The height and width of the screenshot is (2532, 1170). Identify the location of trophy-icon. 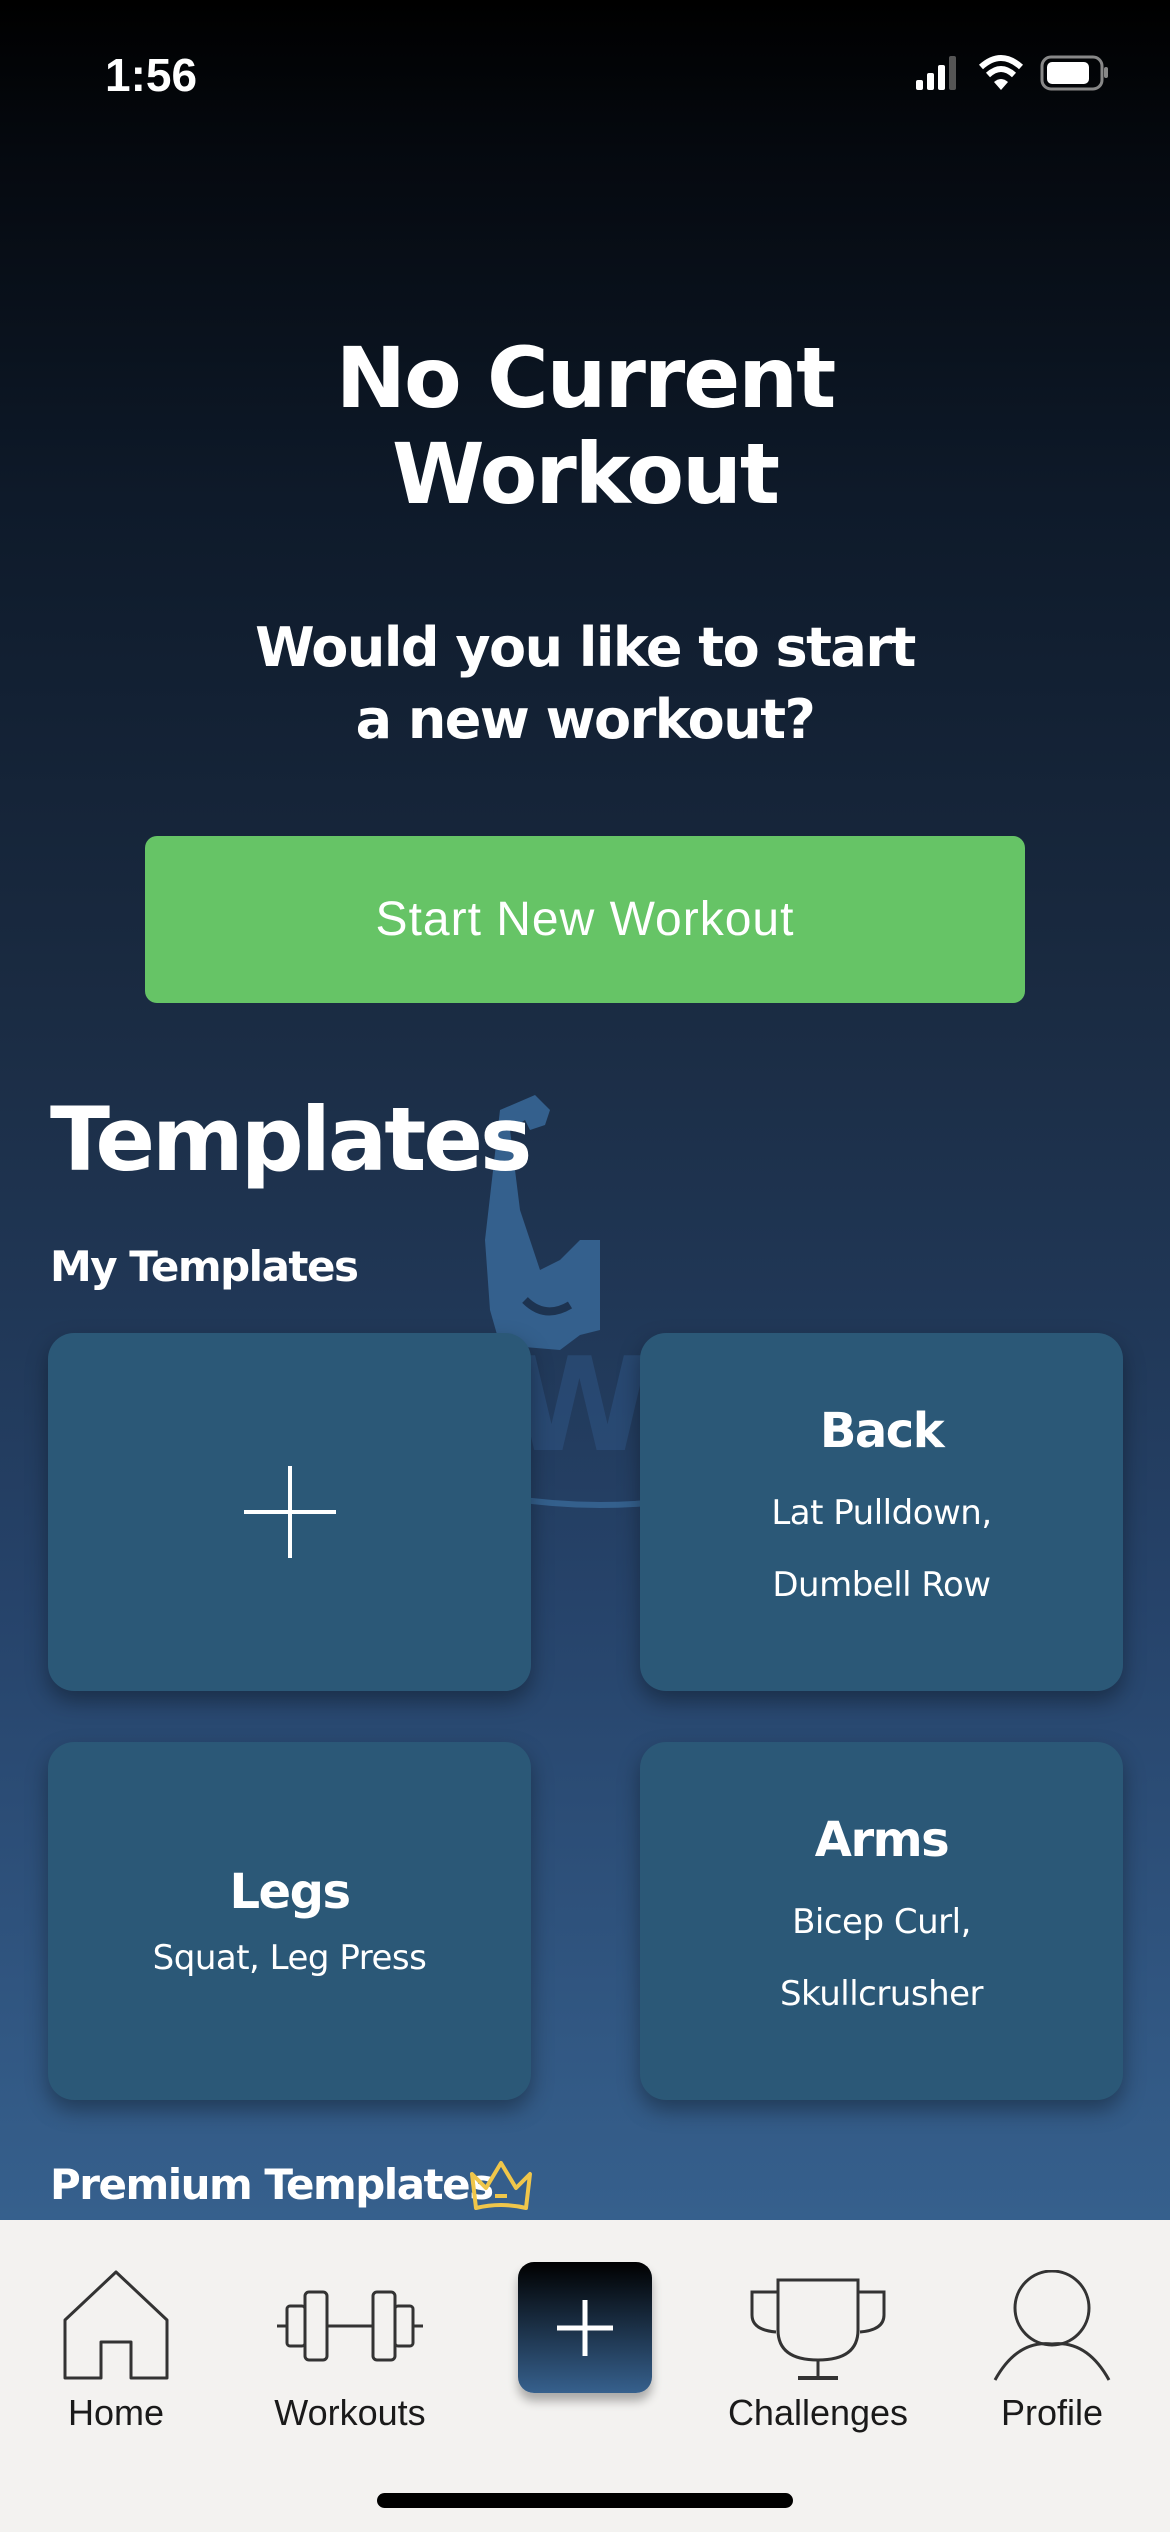
(818, 2329).